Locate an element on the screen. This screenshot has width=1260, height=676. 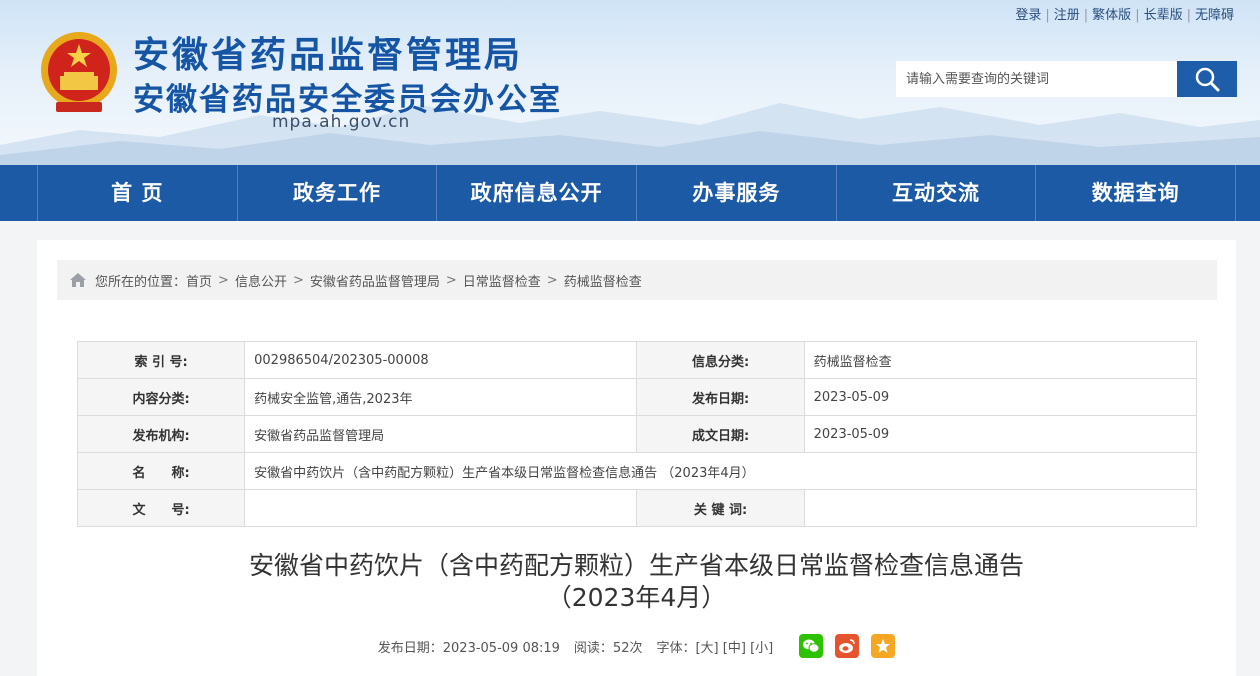
search-box is located at coordinates (1066, 79).